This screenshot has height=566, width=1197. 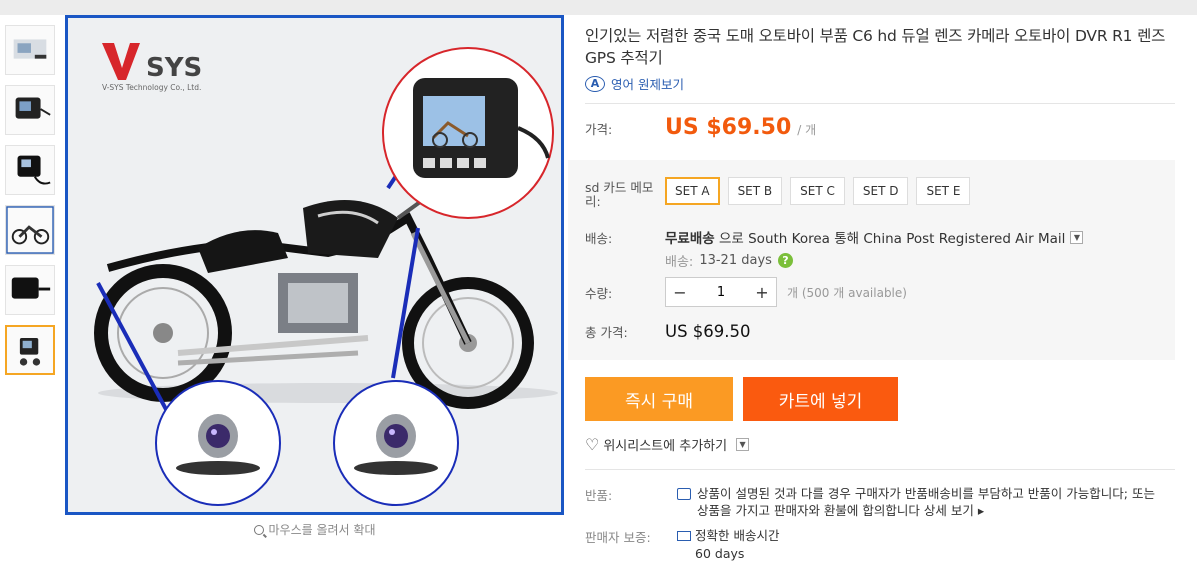 What do you see at coordinates (659, 399) in the screenshot?
I see `buy-now-button: 즉시 구매` at bounding box center [659, 399].